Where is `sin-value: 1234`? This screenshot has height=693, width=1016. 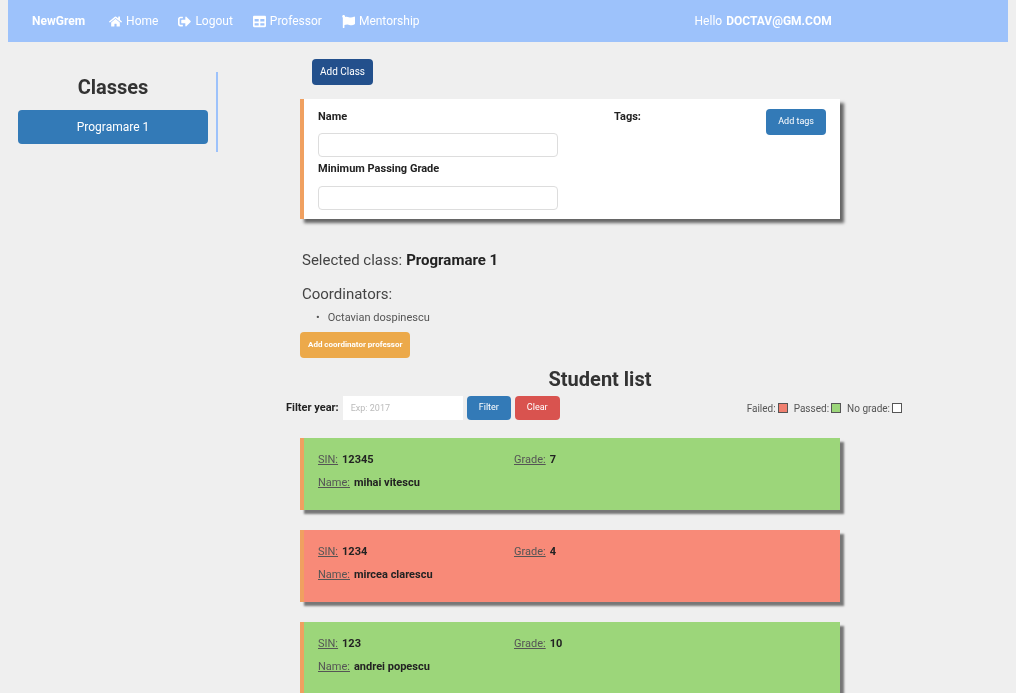 sin-value: 1234 is located at coordinates (355, 552).